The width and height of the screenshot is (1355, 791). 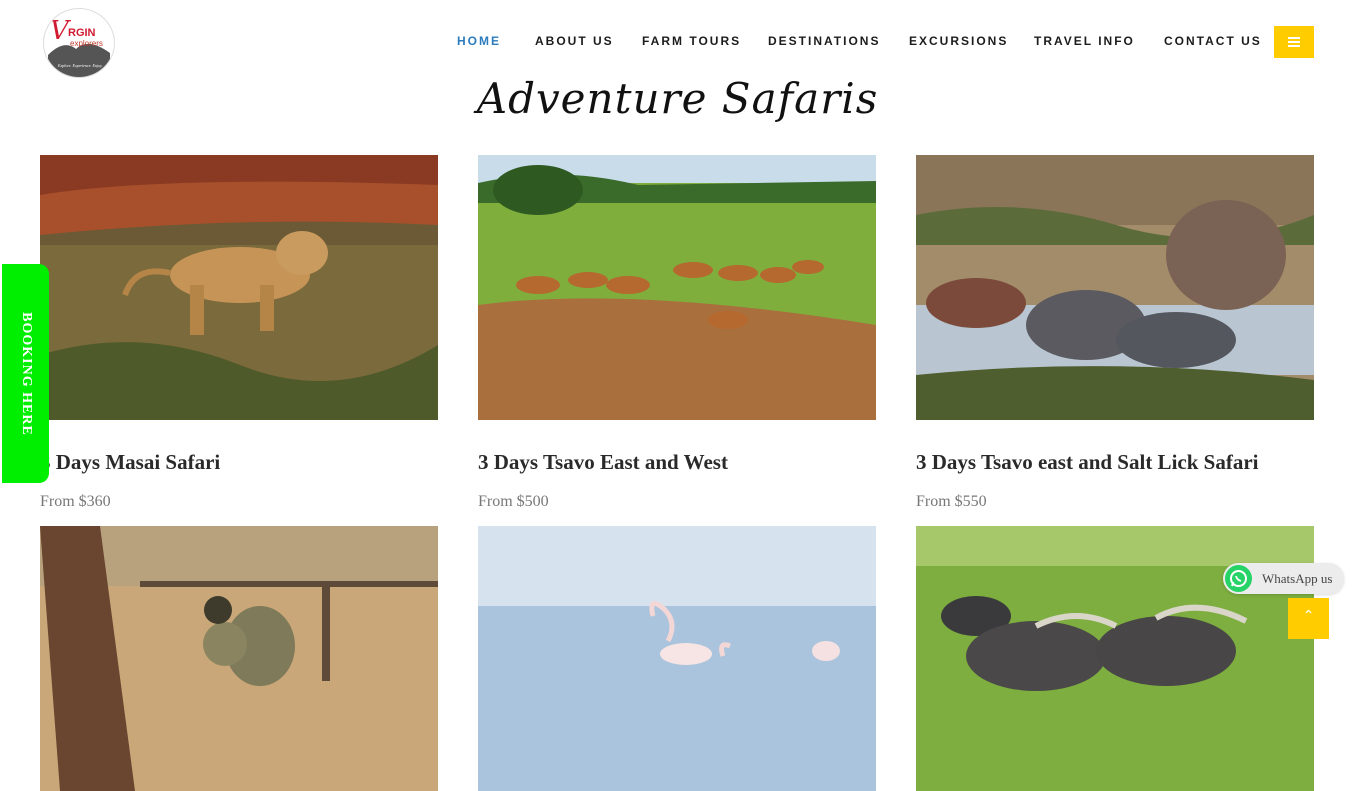 I want to click on nav-contact-us: CONTACT US, so click(x=1213, y=41).